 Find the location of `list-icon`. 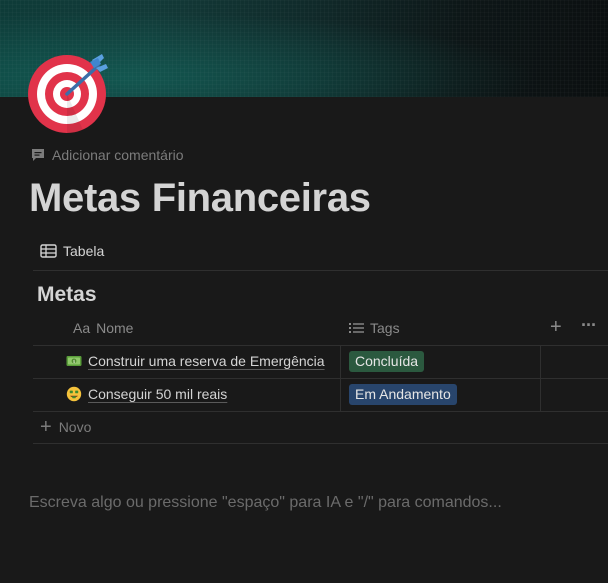

list-icon is located at coordinates (356, 328).